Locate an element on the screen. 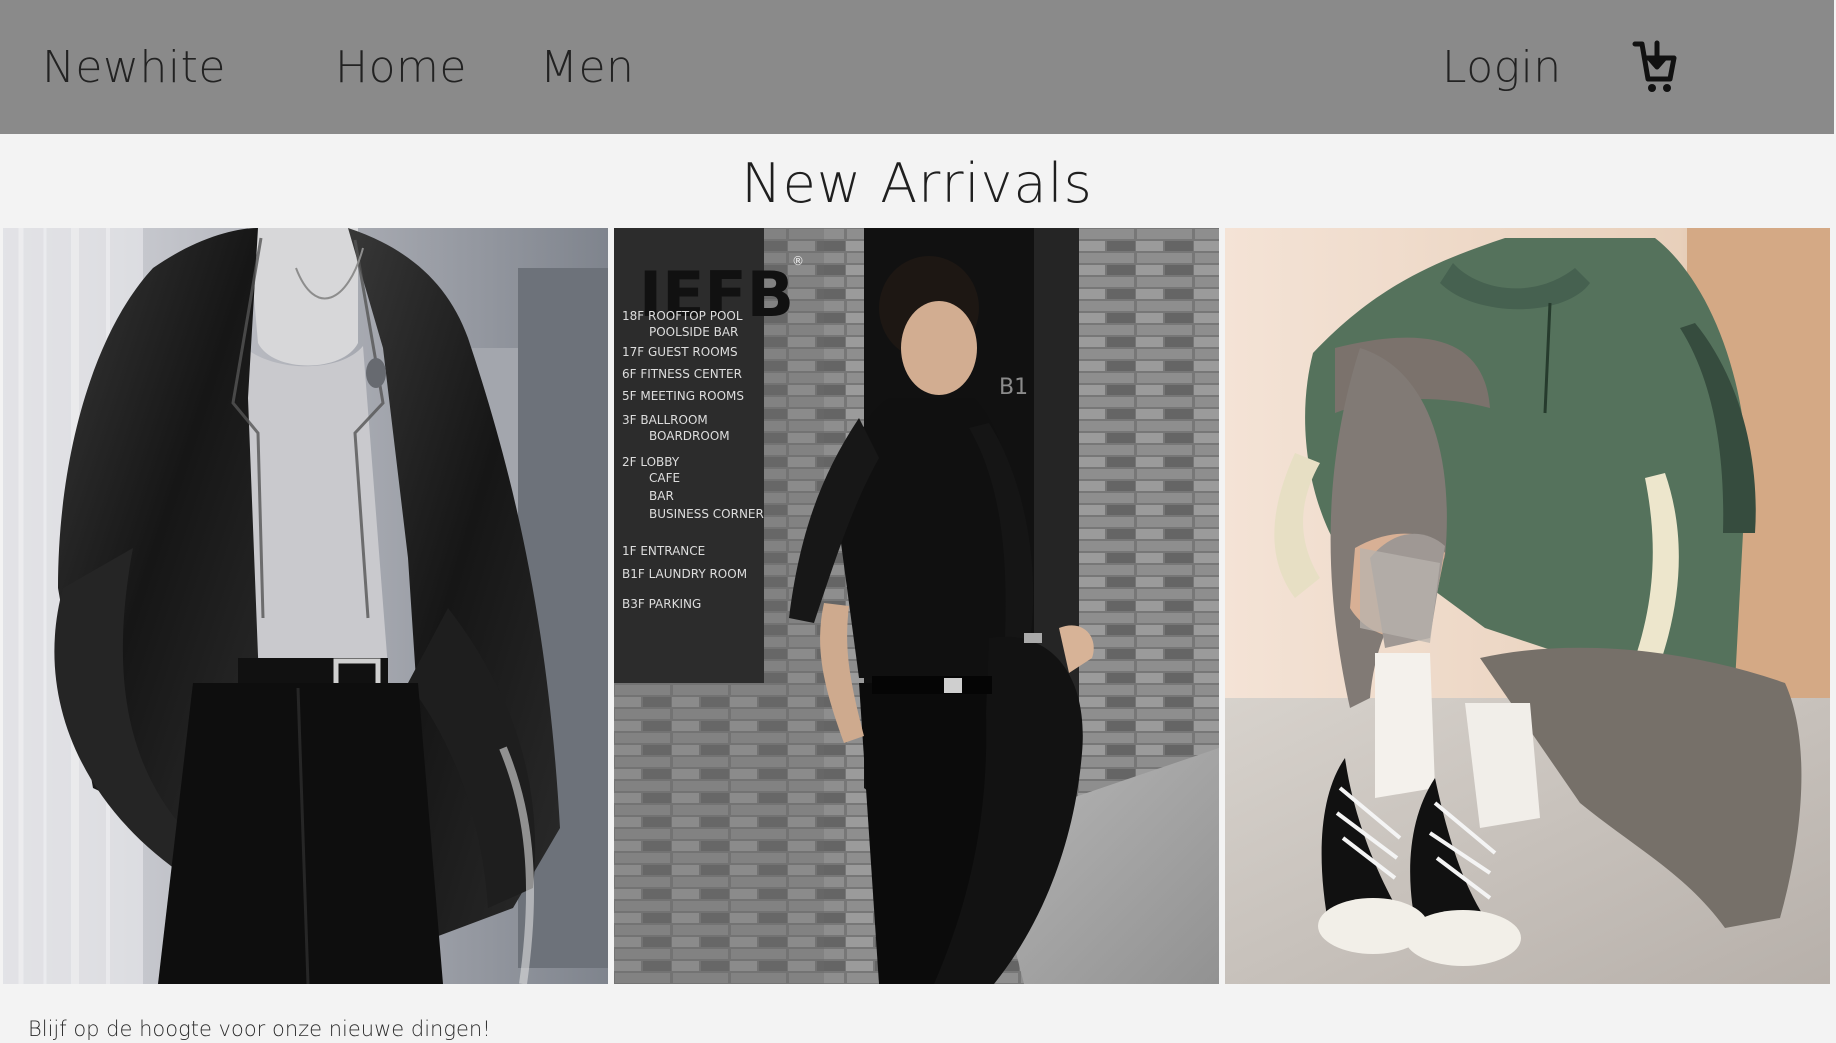 The width and height of the screenshot is (1836, 1043). directory-sign-line-5: 5F MEETING ROOMS is located at coordinates (683, 396).